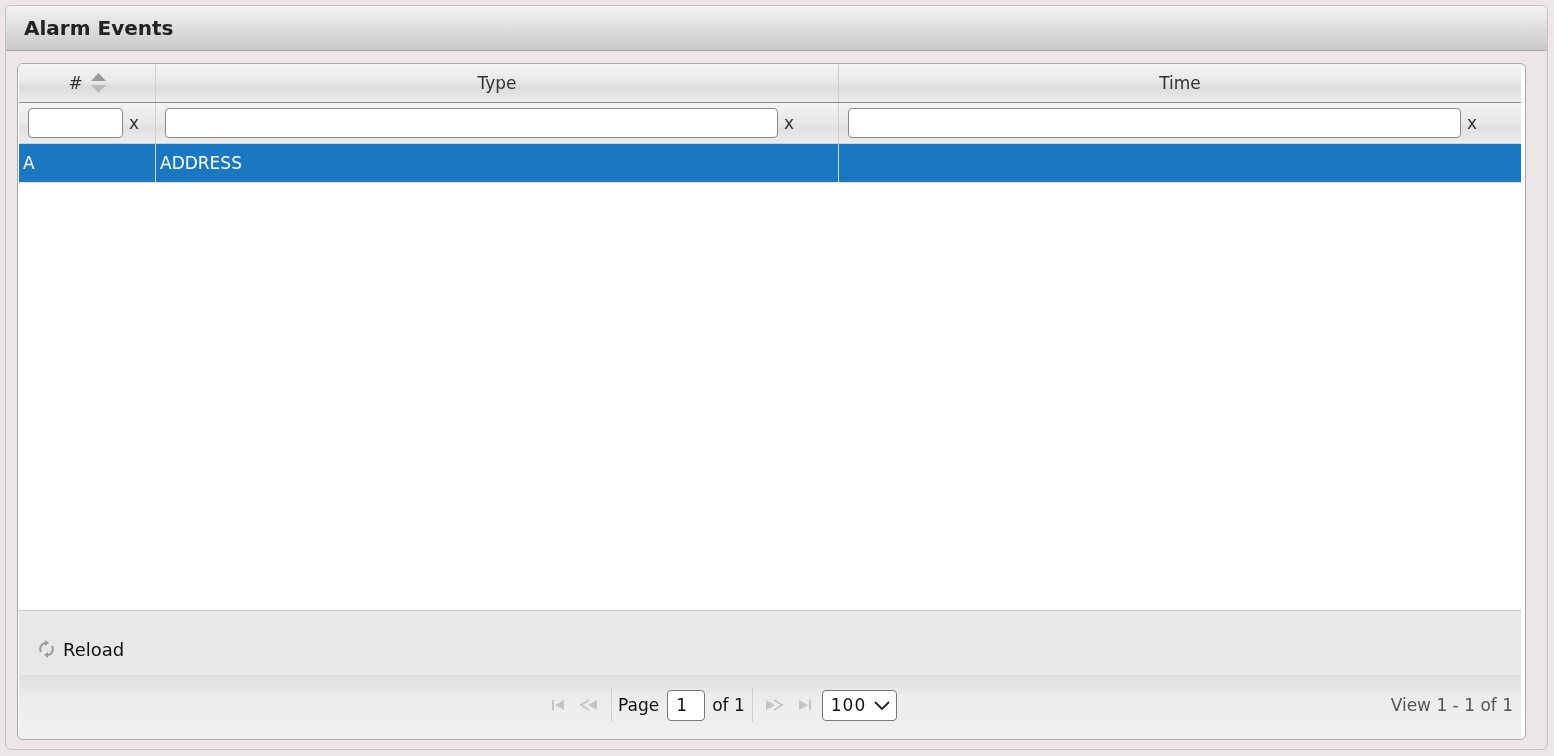 This screenshot has width=1554, height=756. What do you see at coordinates (859, 705) in the screenshot?
I see `page-size-select: 100` at bounding box center [859, 705].